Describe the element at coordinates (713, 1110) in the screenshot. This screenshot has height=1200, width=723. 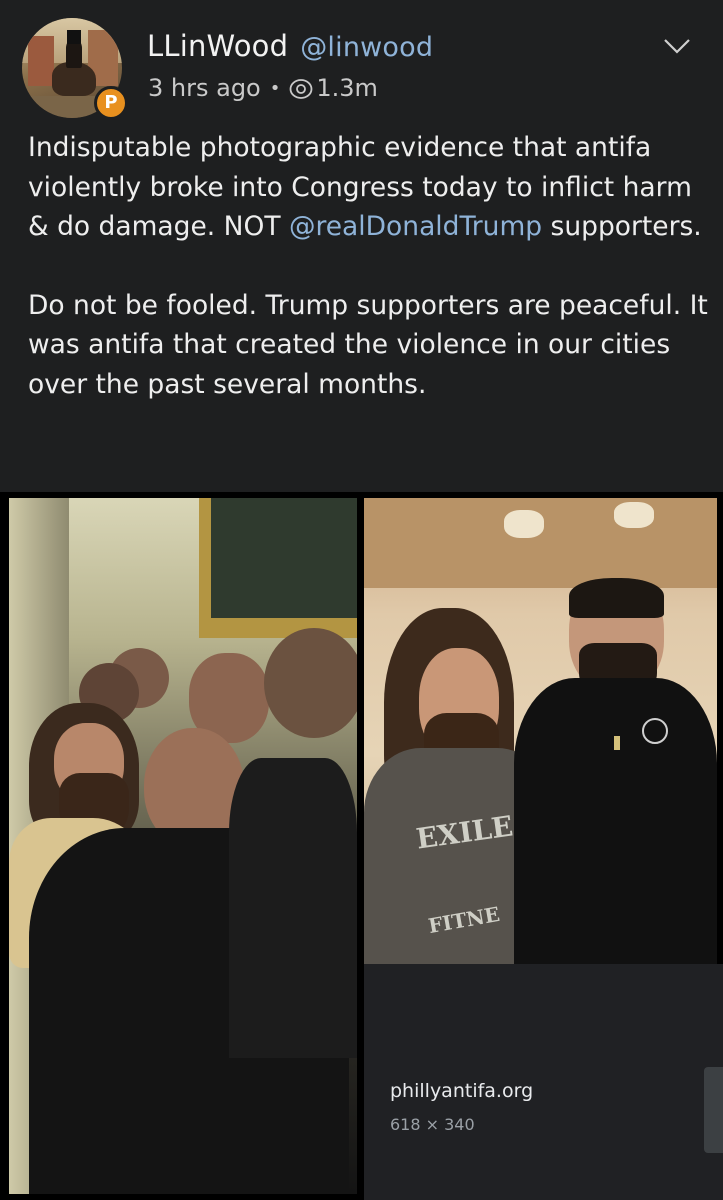
I see `next-result-tab` at that location.